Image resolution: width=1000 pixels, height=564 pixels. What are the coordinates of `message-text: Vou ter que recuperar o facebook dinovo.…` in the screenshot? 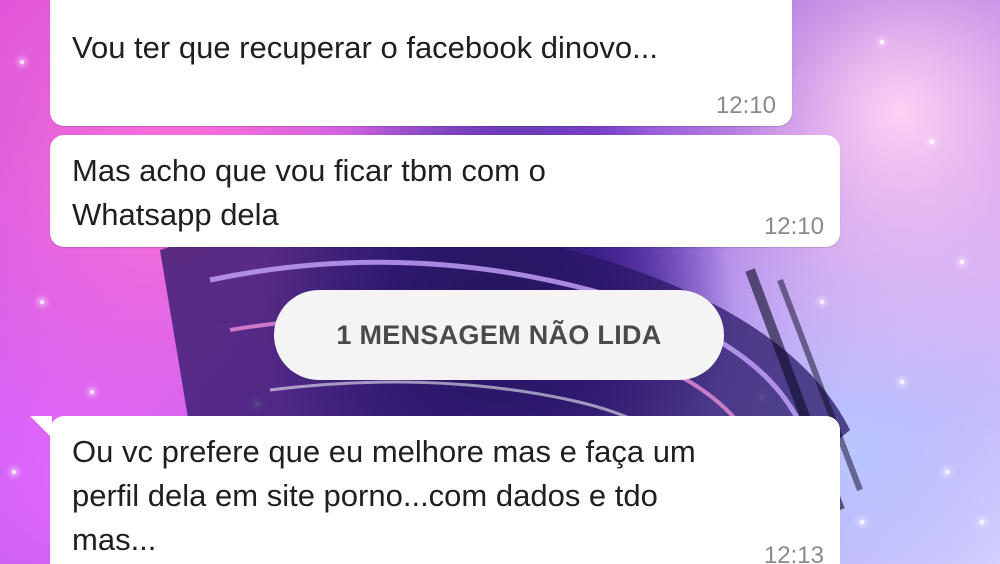 It's located at (365, 47).